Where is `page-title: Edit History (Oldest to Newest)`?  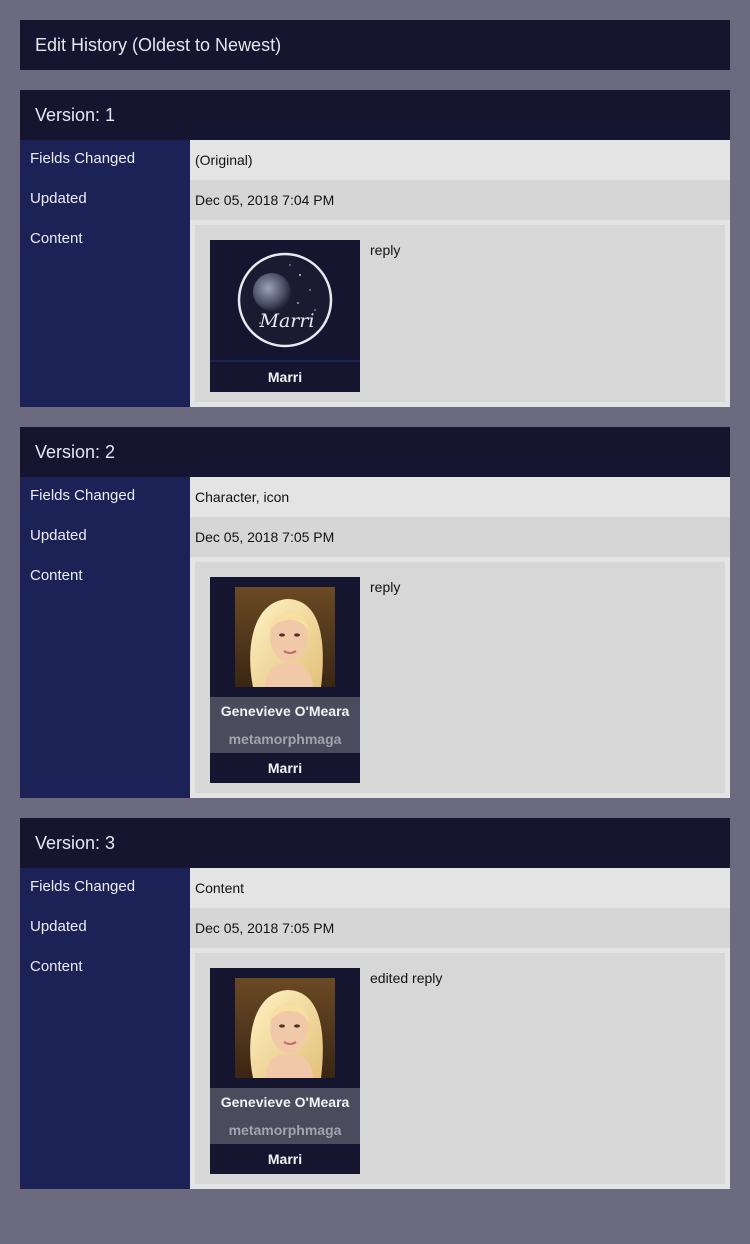
page-title: Edit History (Oldest to Newest) is located at coordinates (375, 45).